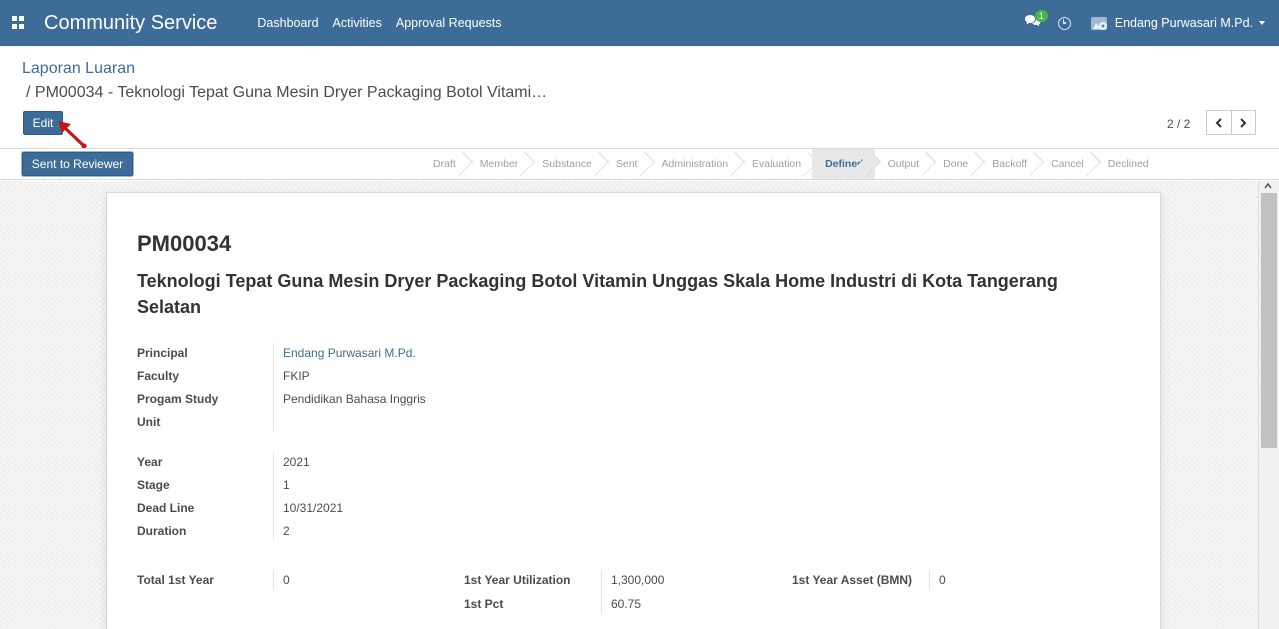 The height and width of the screenshot is (629, 1279). I want to click on value-faculty: FKIP, so click(296, 376).